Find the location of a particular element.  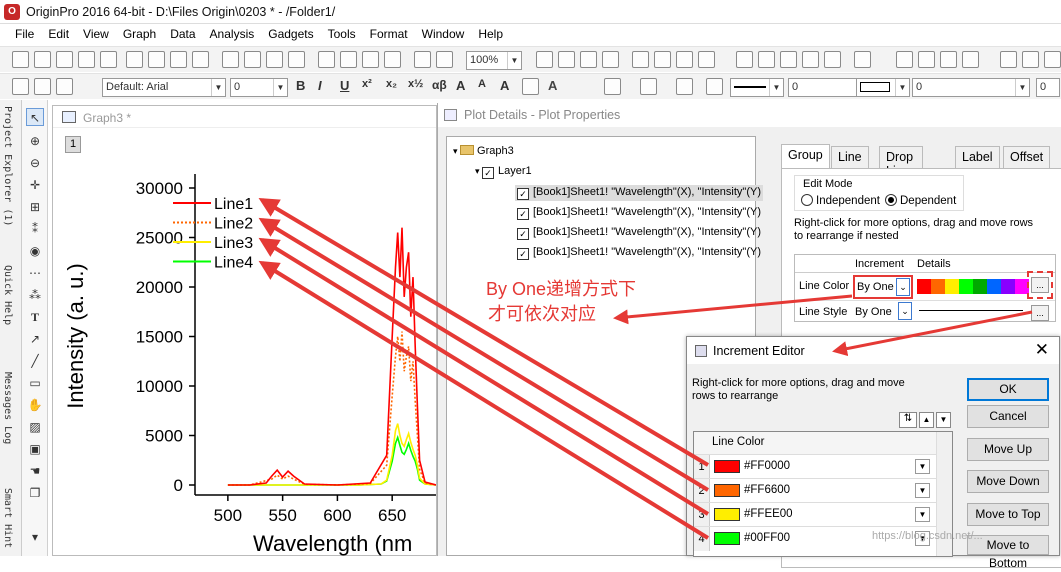

independent-radio: Independent is located at coordinates (840, 200).